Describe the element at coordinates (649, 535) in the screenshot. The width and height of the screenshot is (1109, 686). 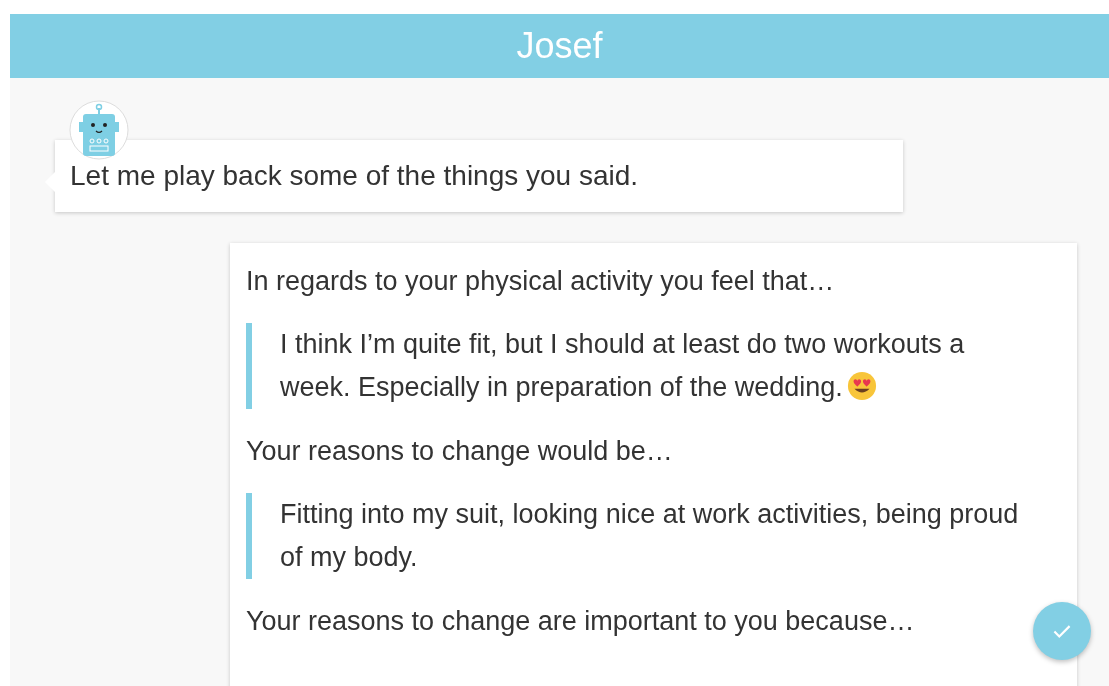
I see `quote-text: Fitting into my suit, looking nice at work activities, being proud of my body.` at that location.